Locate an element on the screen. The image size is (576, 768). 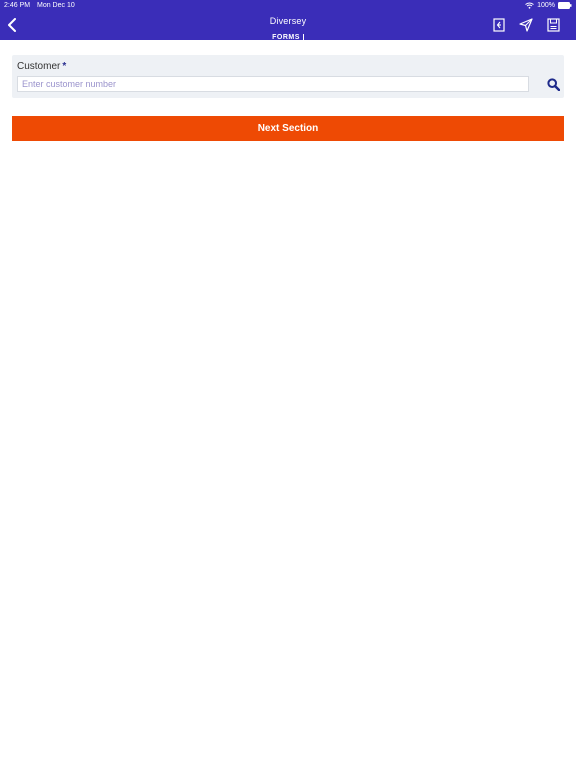
send-icon is located at coordinates (526, 25).